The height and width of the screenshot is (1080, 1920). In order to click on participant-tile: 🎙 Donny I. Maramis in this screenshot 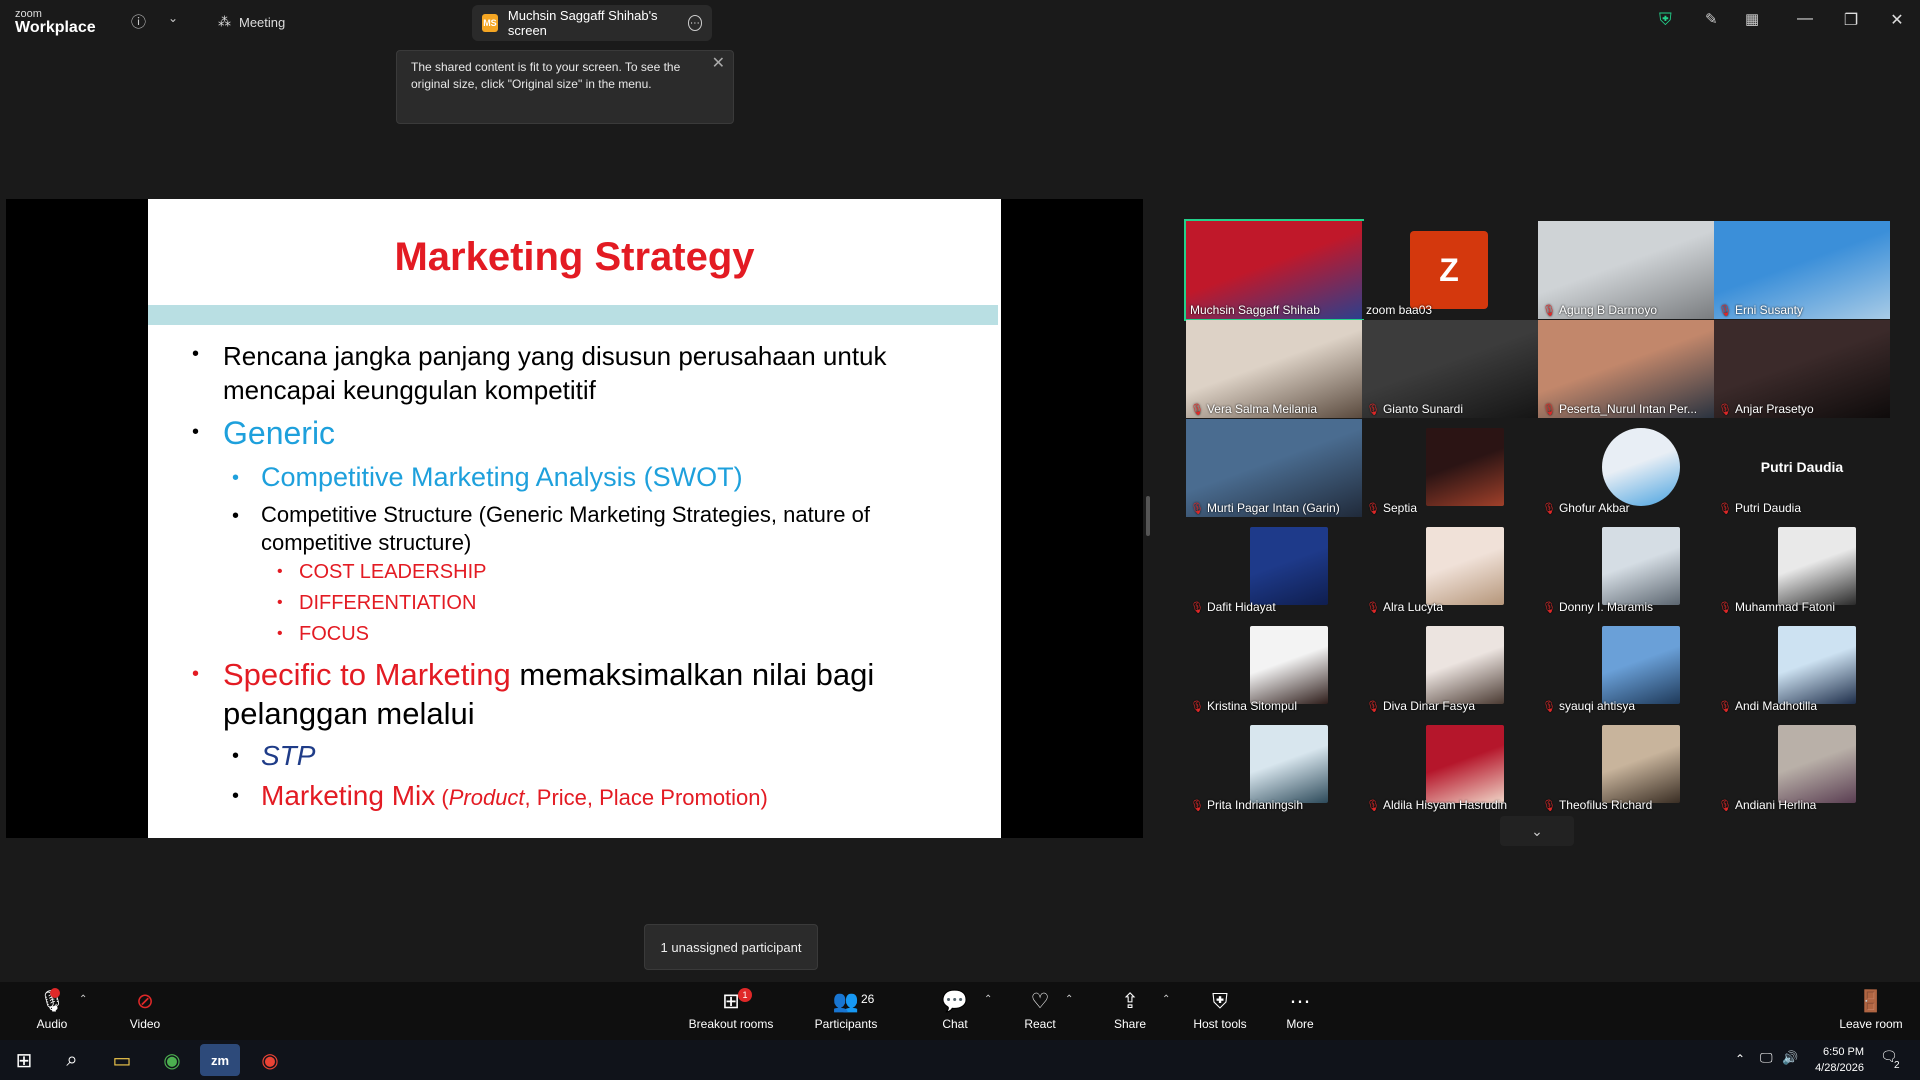, I will do `click(1626, 567)`.